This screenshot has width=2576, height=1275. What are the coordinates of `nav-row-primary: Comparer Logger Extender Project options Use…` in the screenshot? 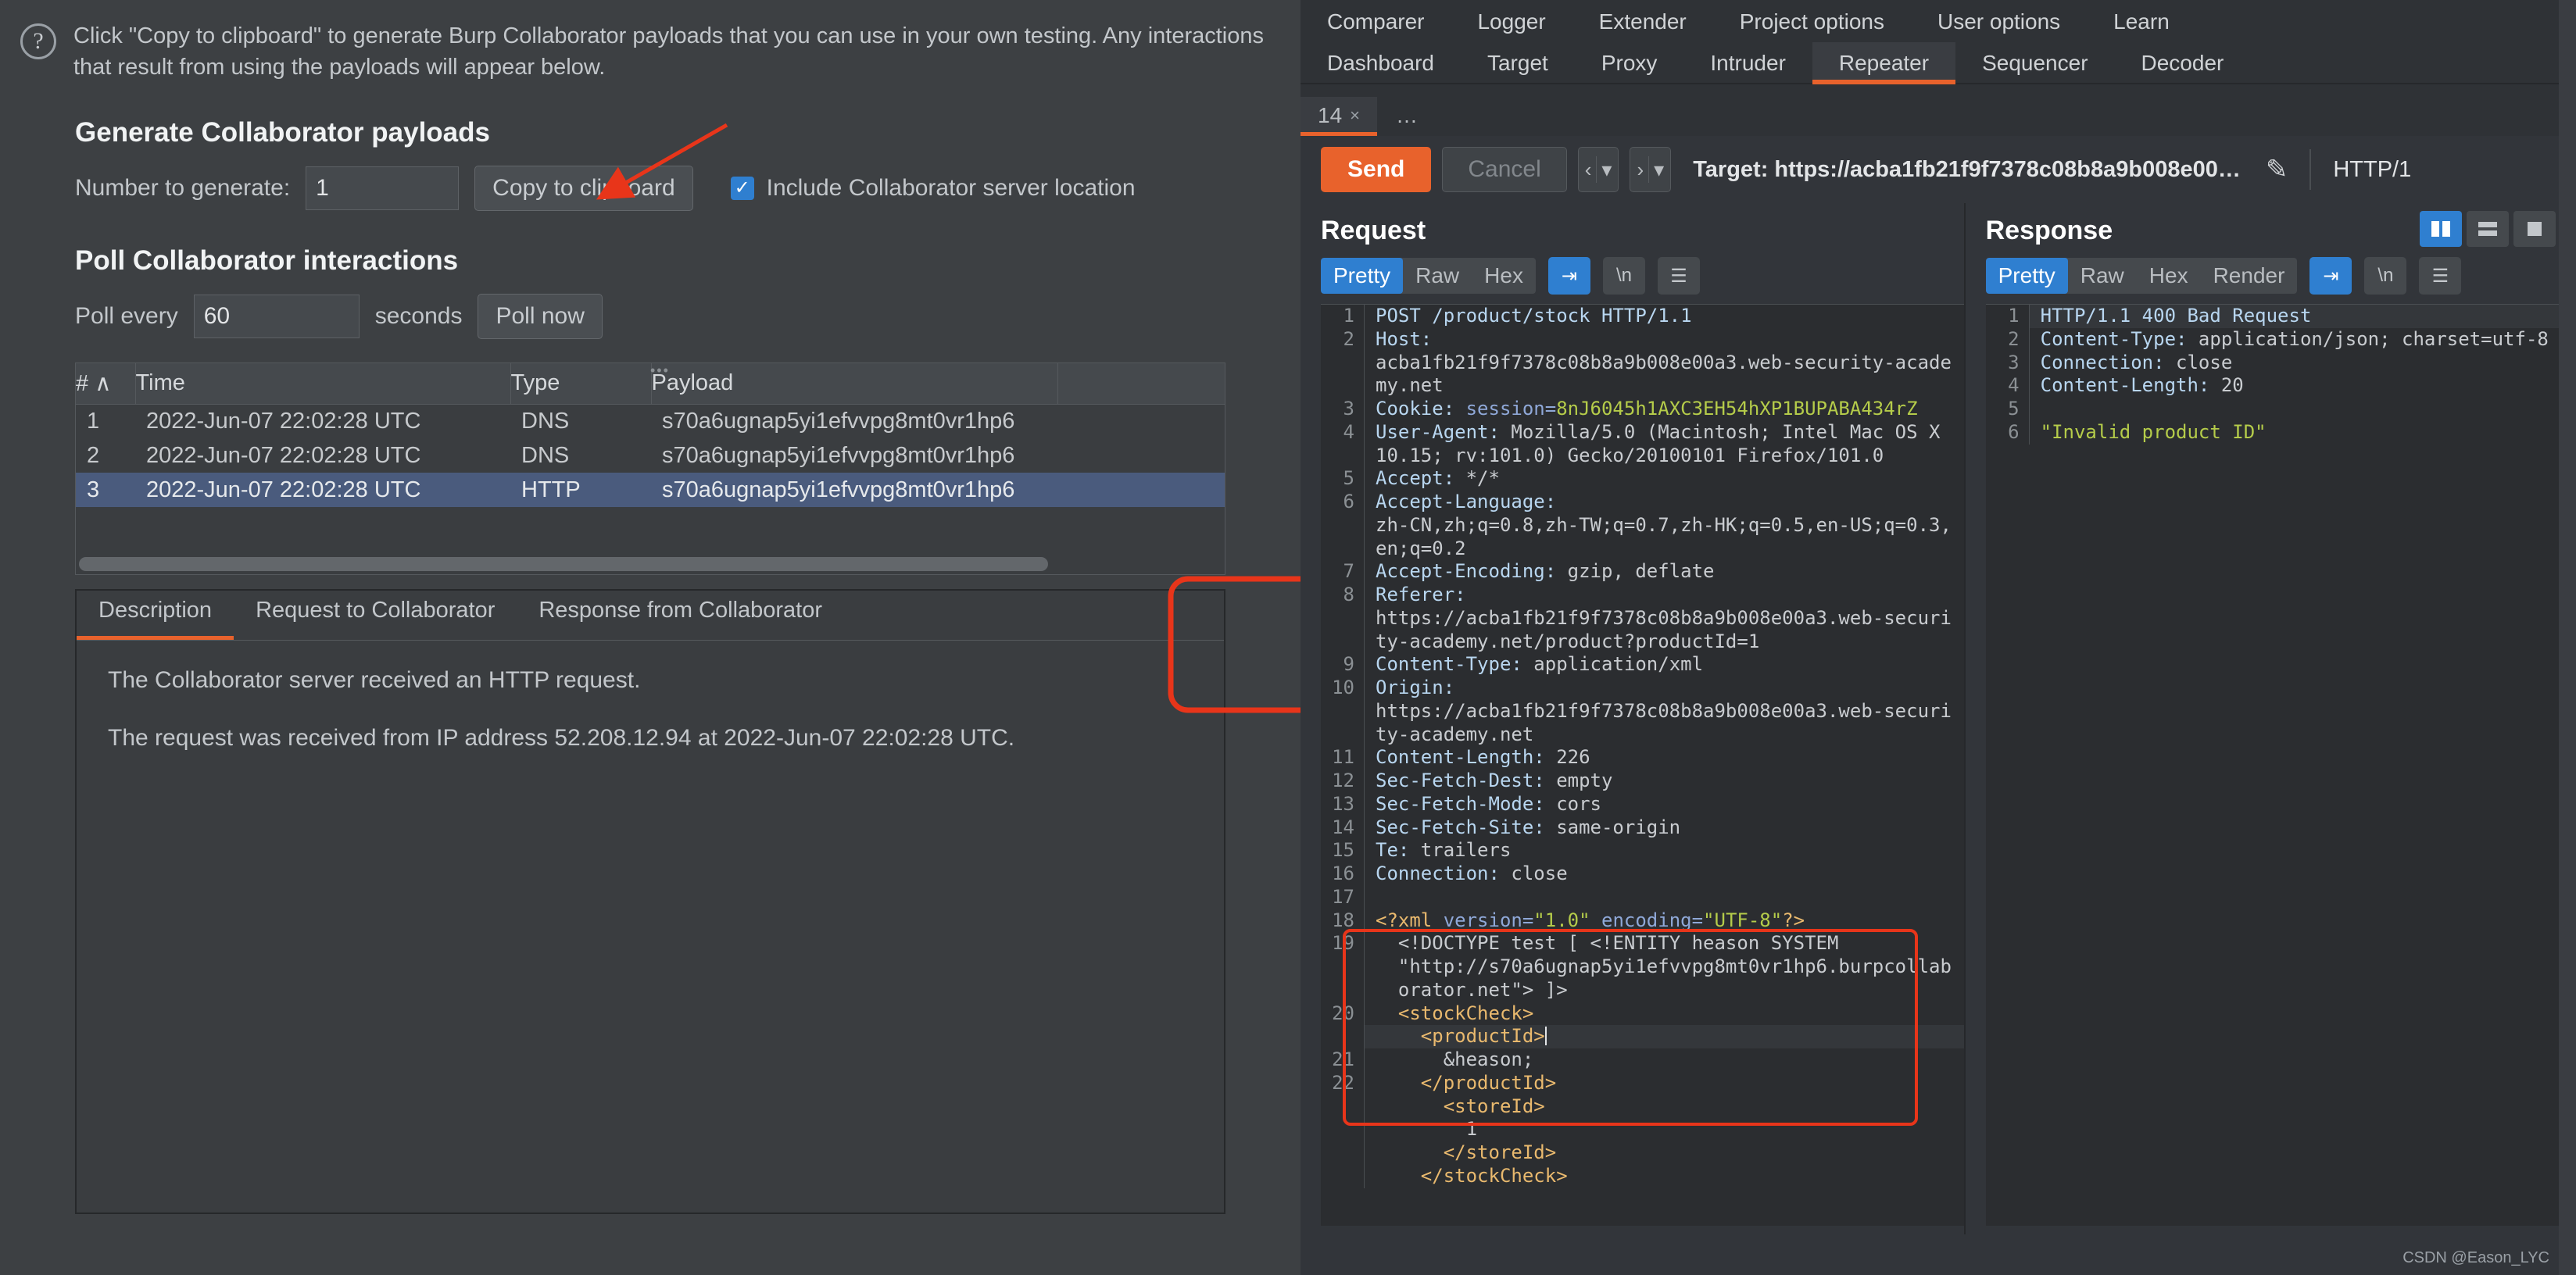 It's located at (1938, 22).